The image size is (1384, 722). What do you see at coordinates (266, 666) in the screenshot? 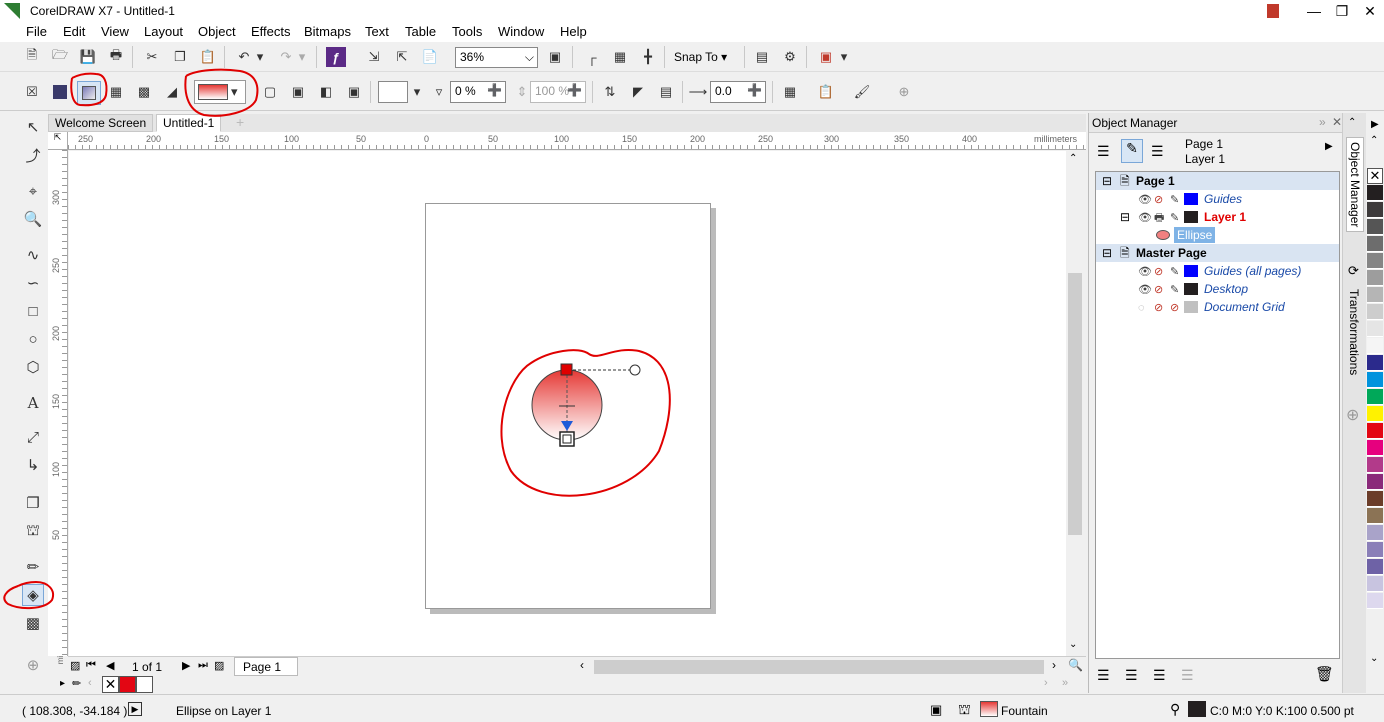
I see `page-tab-page-1: Page 1` at bounding box center [266, 666].